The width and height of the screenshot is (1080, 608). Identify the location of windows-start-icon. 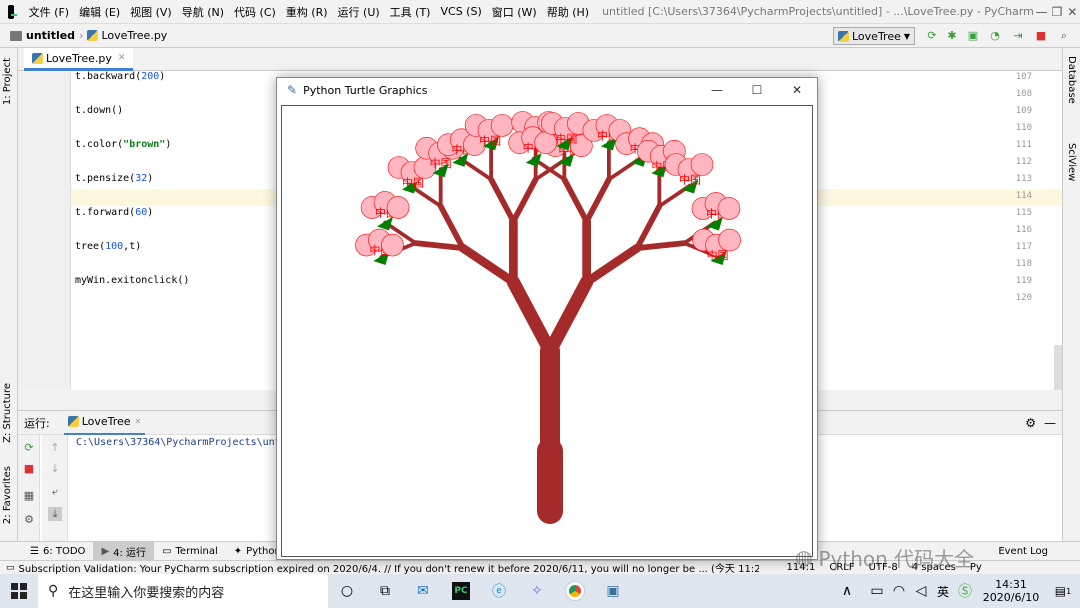
(19, 591).